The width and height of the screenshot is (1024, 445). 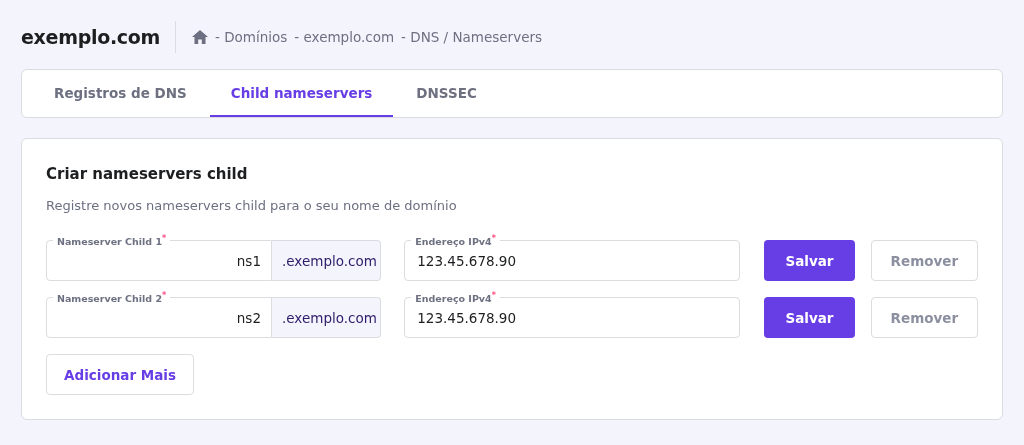 What do you see at coordinates (248, 260) in the screenshot?
I see `field-value: ns1` at bounding box center [248, 260].